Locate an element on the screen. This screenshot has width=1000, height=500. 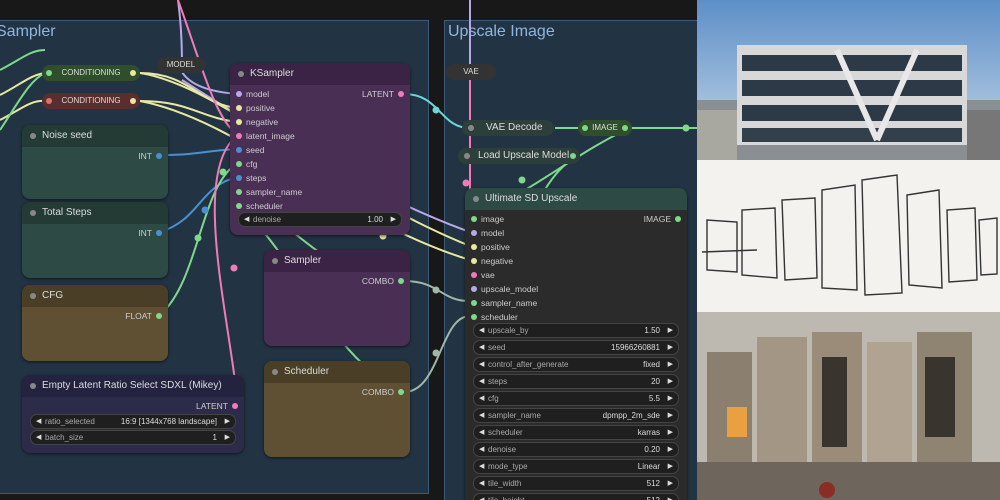
node-title-bar: Noise seed is located at coordinates (95, 136).